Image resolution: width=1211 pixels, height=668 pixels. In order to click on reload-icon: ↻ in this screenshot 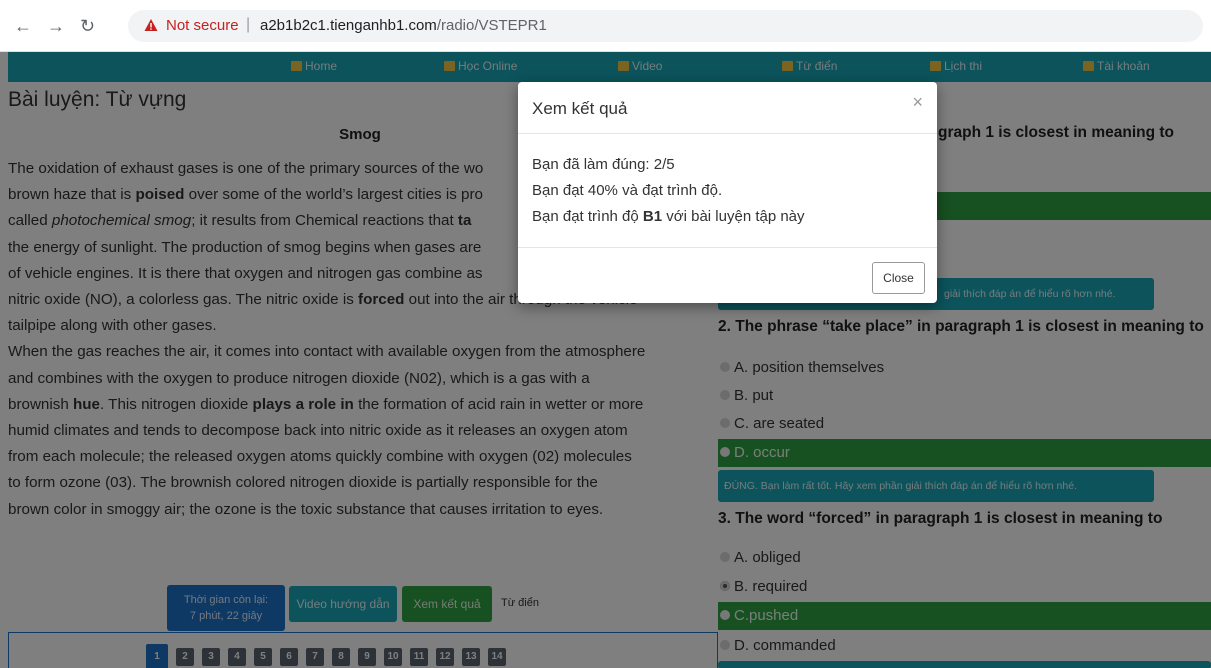, I will do `click(87, 26)`.